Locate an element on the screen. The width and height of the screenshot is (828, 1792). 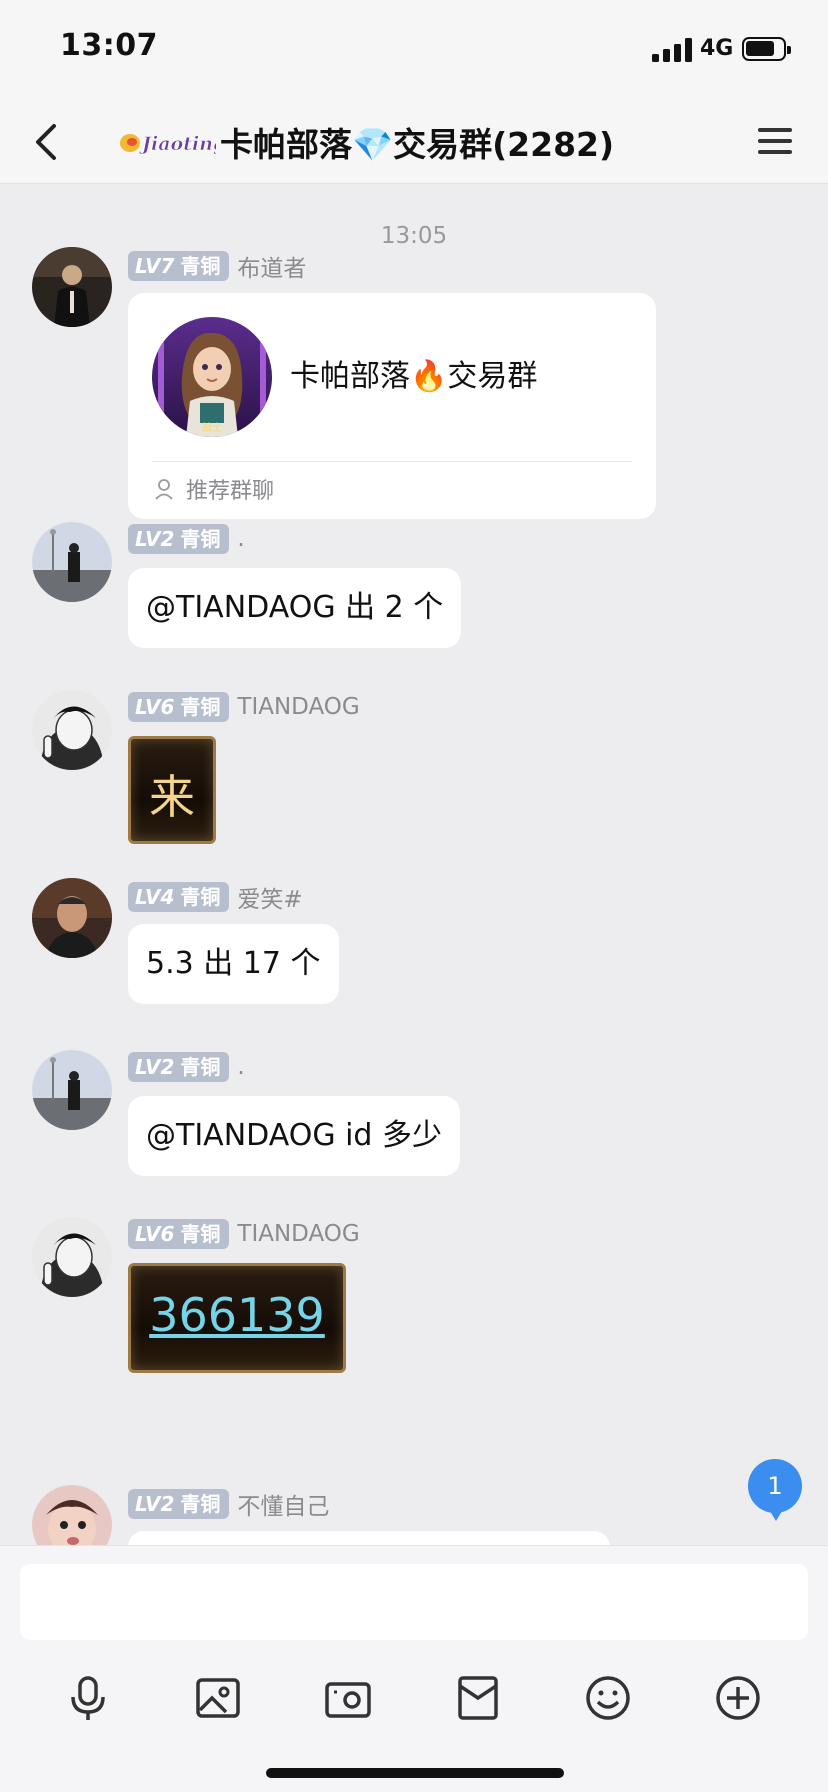
network-type: 4G is located at coordinates (717, 48).